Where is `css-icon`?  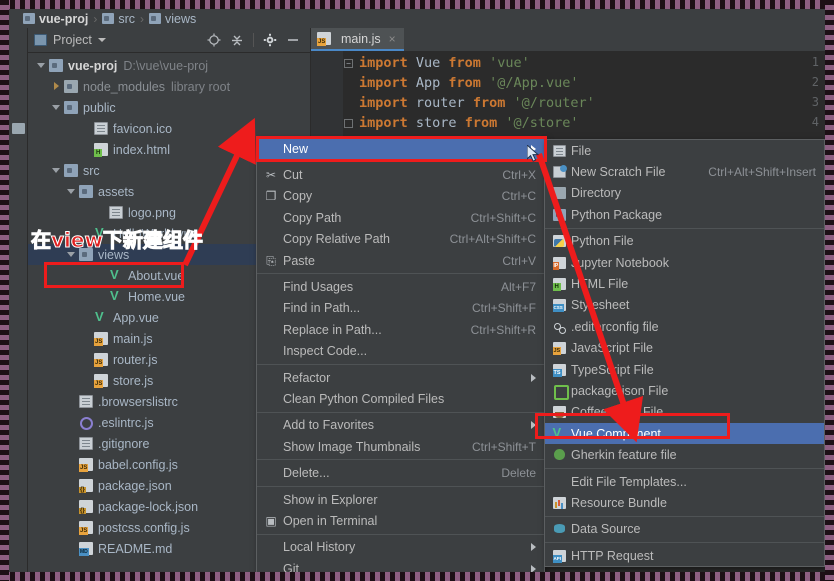
css-icon is located at coordinates (559, 306).